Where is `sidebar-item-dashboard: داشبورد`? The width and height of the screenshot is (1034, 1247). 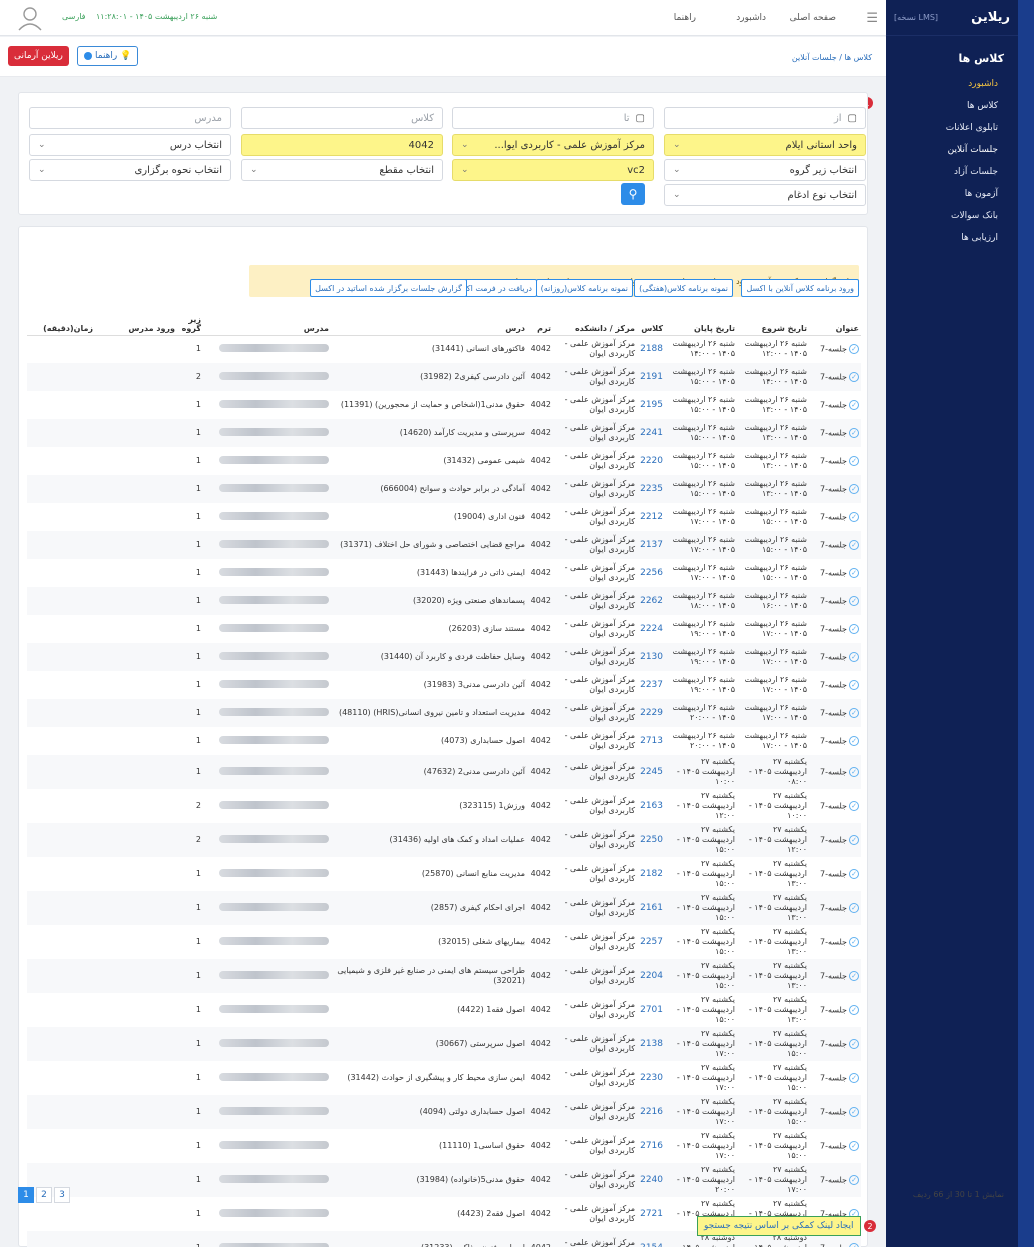
sidebar-item-dashboard: داشبورد is located at coordinates (952, 84).